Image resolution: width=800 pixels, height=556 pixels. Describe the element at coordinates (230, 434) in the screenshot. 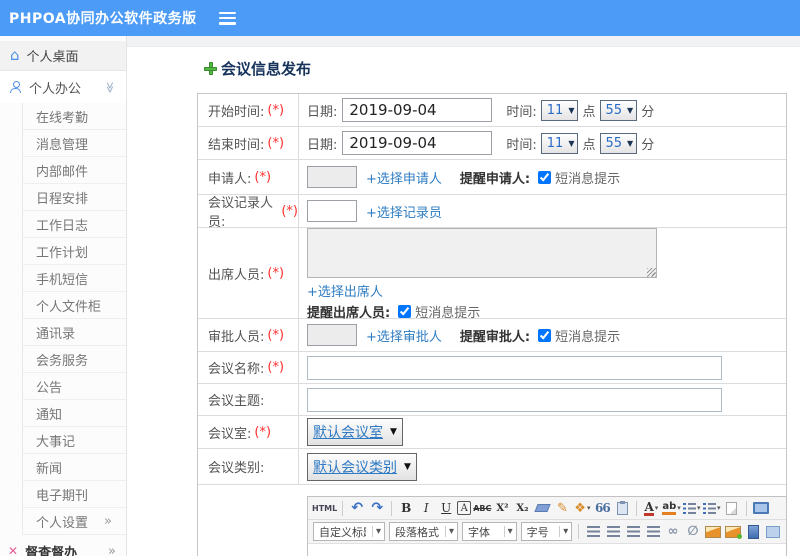

I see `meeting-room-label: 会议室:` at that location.